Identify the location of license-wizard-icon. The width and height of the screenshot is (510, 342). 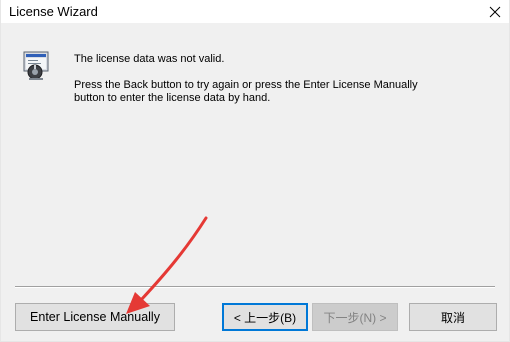
(36, 65).